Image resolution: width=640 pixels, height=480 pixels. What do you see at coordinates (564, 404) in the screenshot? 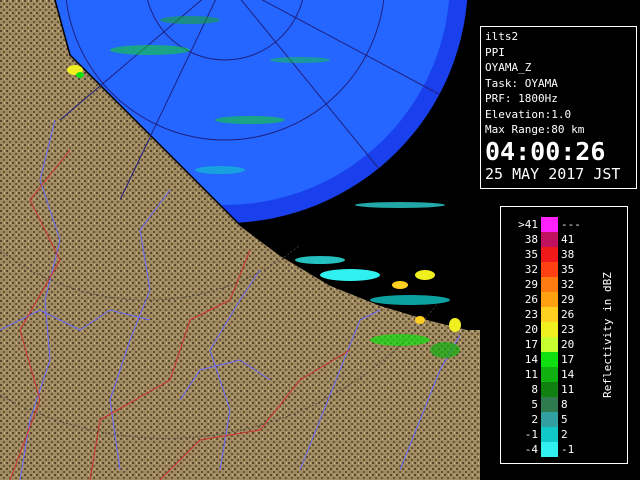
I see `legend-high-label: 8` at bounding box center [564, 404].